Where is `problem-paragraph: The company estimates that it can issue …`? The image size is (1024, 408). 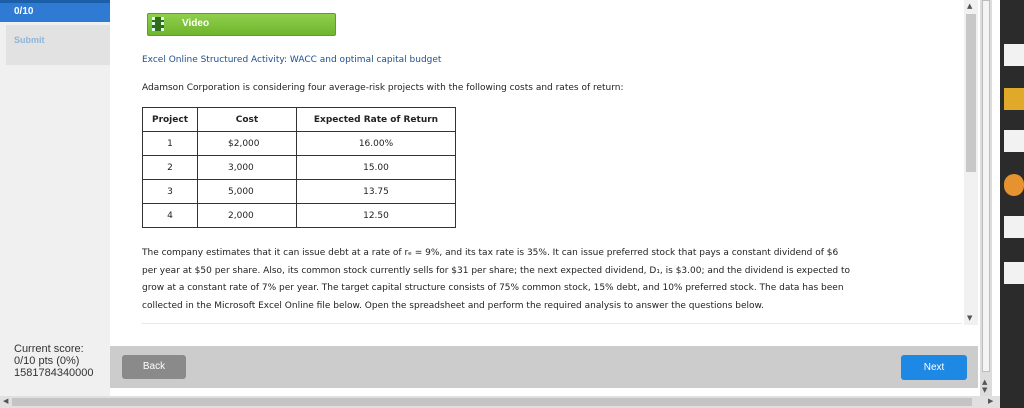 problem-paragraph: The company estimates that it can issue … is located at coordinates (542, 280).